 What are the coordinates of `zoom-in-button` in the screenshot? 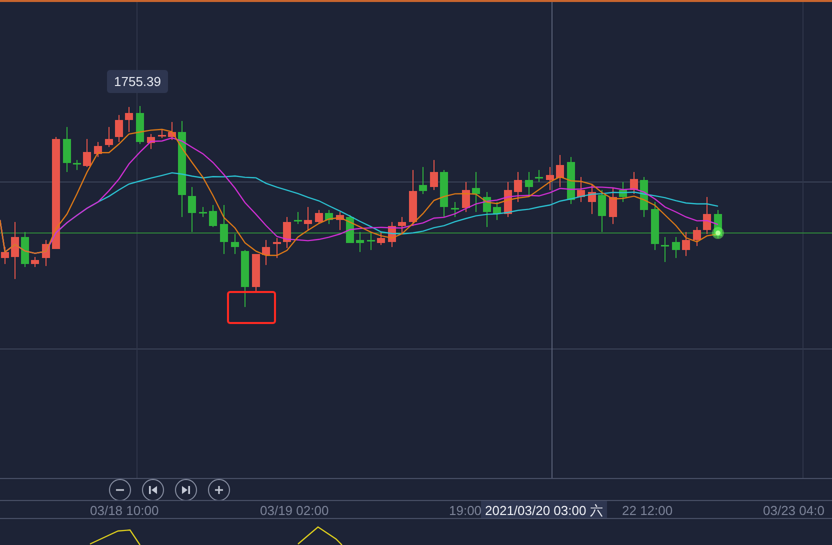 It's located at (219, 489).